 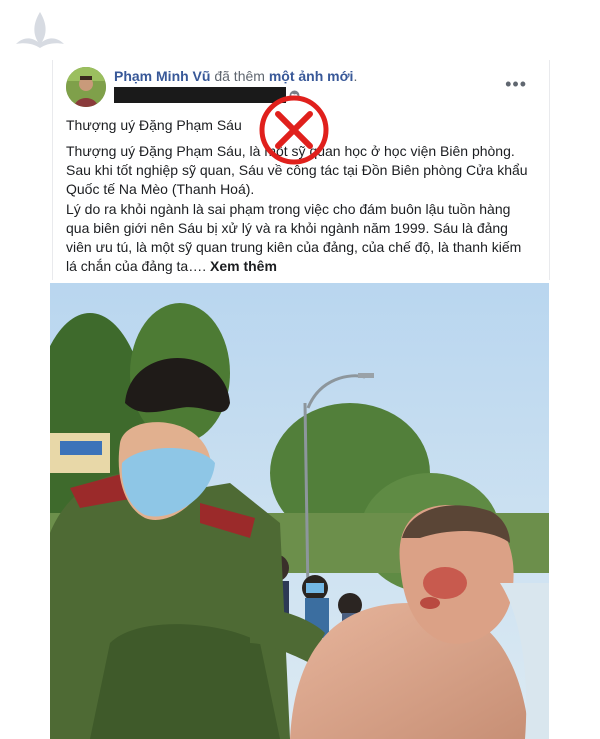 I want to click on photo-link: một ảnh mới, so click(x=311, y=76).